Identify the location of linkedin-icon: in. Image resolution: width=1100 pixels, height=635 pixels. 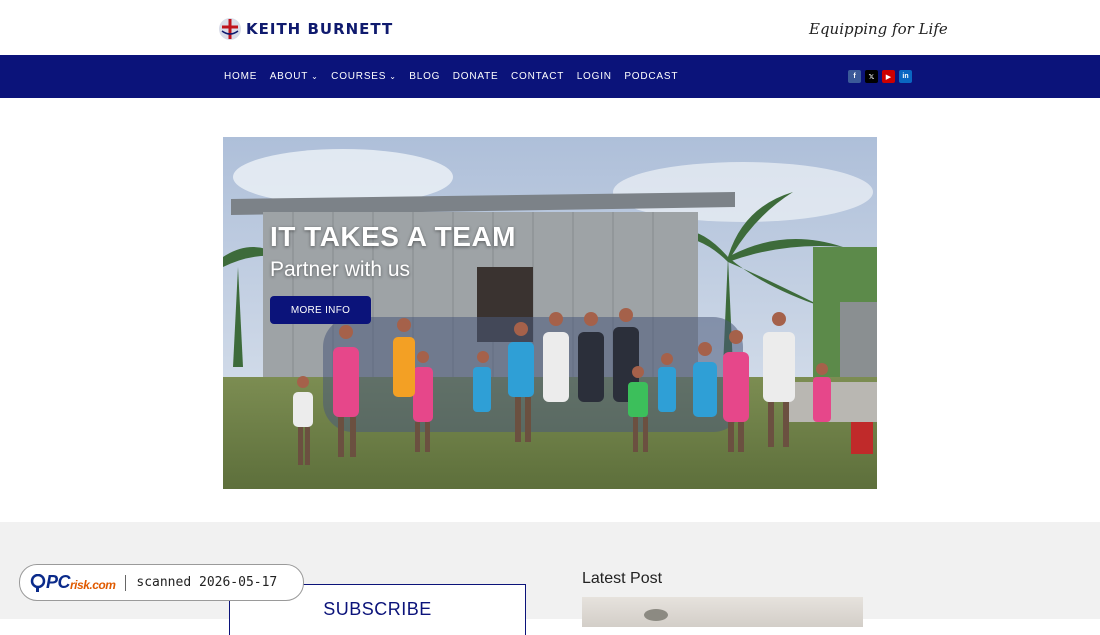
(905, 76).